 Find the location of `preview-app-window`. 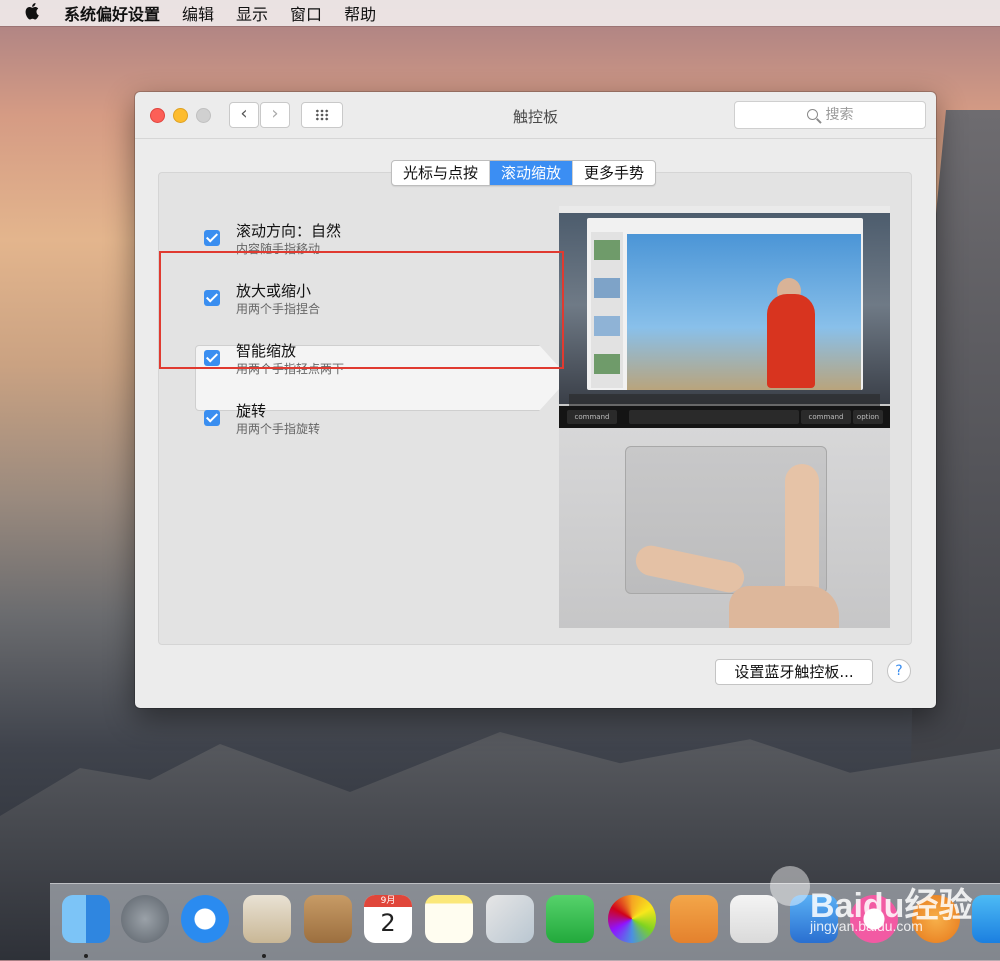

preview-app-window is located at coordinates (725, 304).